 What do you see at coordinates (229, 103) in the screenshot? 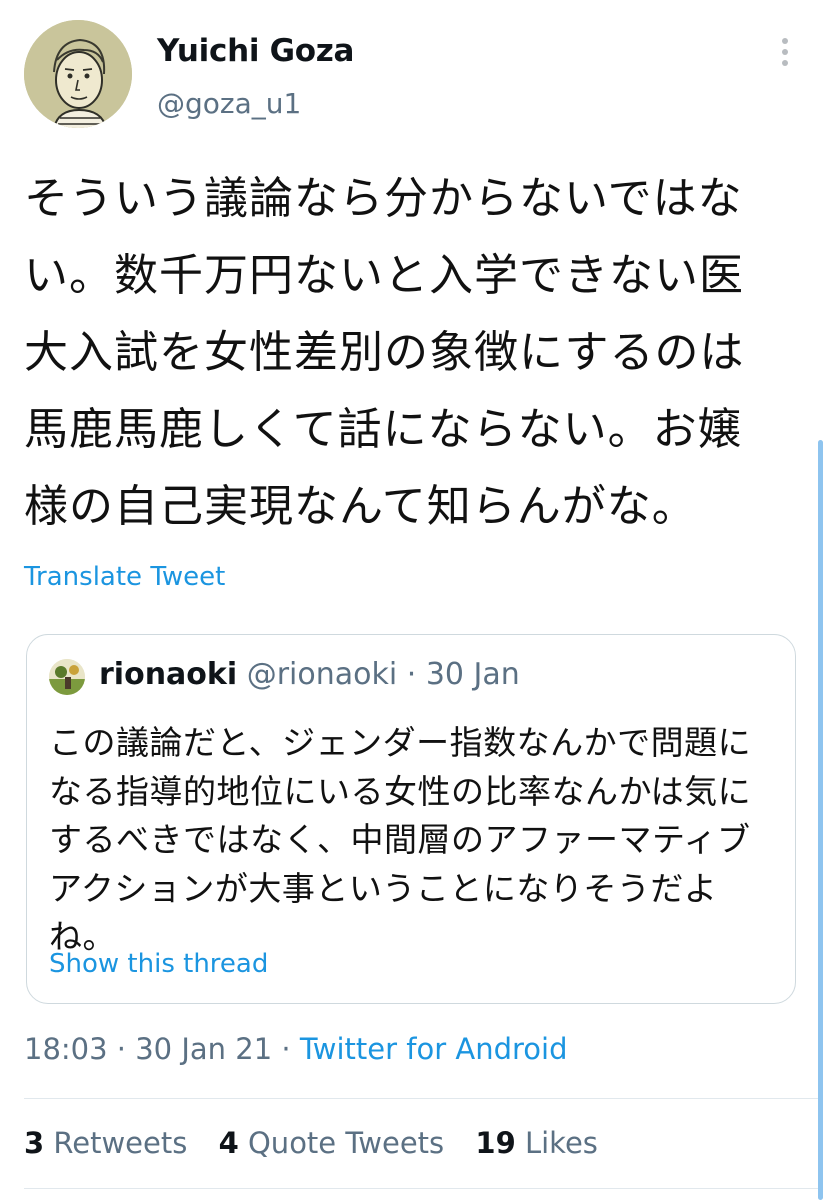
I see `author-handle: @goza_u1` at bounding box center [229, 103].